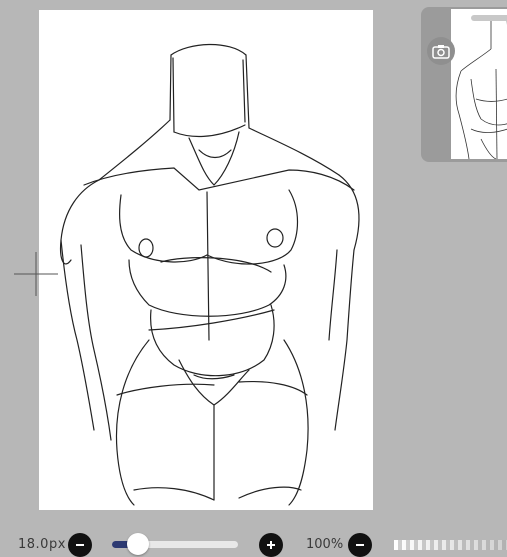 The width and height of the screenshot is (507, 557). What do you see at coordinates (36, 274) in the screenshot?
I see `crosshair-cursor-icon` at bounding box center [36, 274].